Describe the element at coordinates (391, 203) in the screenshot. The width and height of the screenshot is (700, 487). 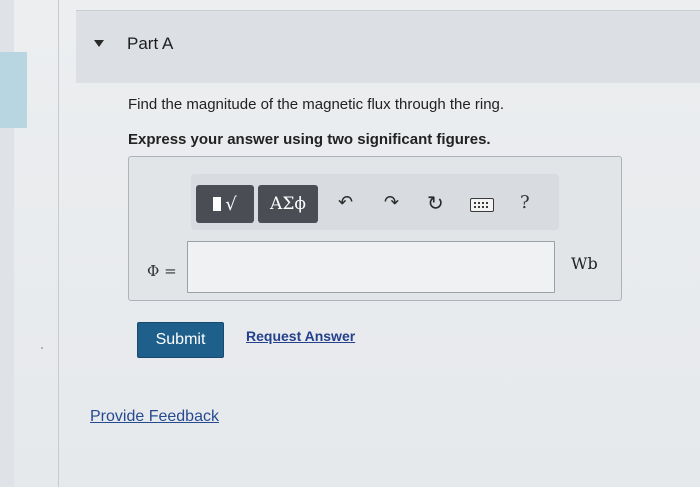
I see `redo-icon: ↷` at that location.